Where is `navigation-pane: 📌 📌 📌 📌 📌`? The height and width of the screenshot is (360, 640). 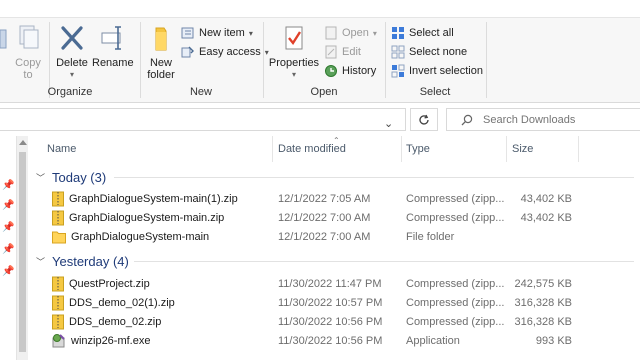
navigation-pane: 📌 📌 📌 📌 📌 is located at coordinates (8, 248).